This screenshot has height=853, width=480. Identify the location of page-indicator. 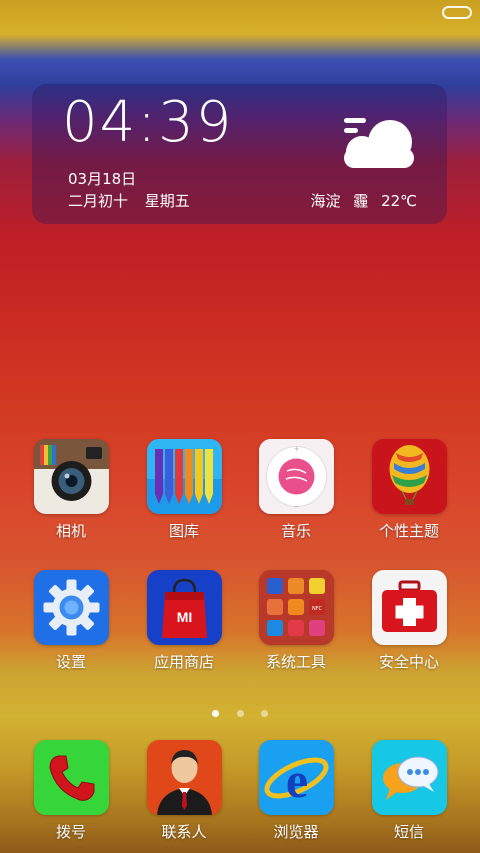
(240, 711).